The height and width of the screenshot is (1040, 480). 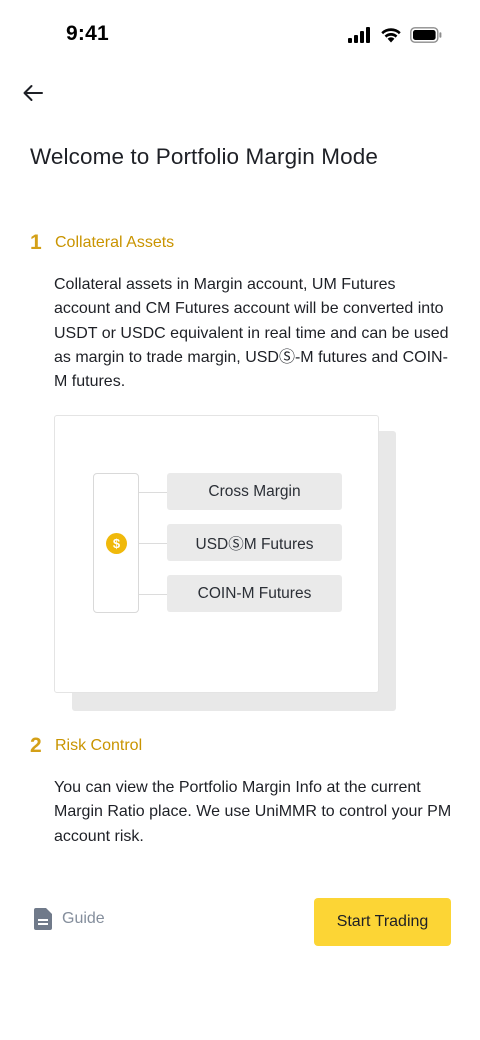 I want to click on collateral-source-box: $, so click(x=116, y=543).